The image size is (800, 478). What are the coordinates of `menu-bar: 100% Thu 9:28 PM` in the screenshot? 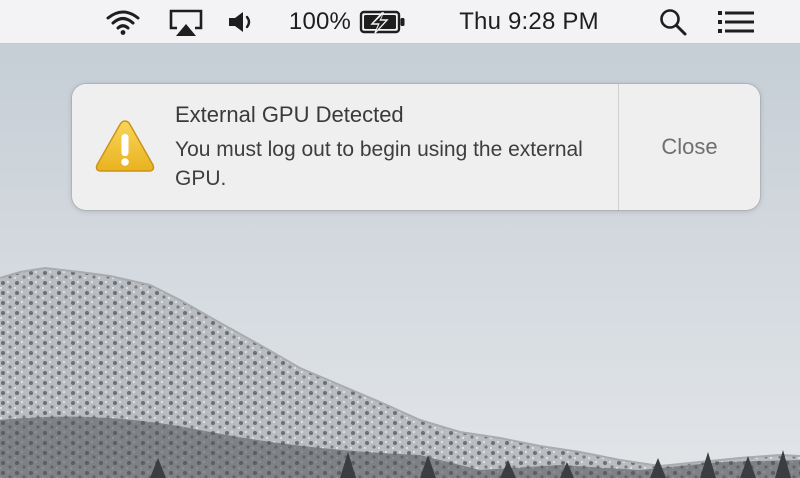 It's located at (400, 22).